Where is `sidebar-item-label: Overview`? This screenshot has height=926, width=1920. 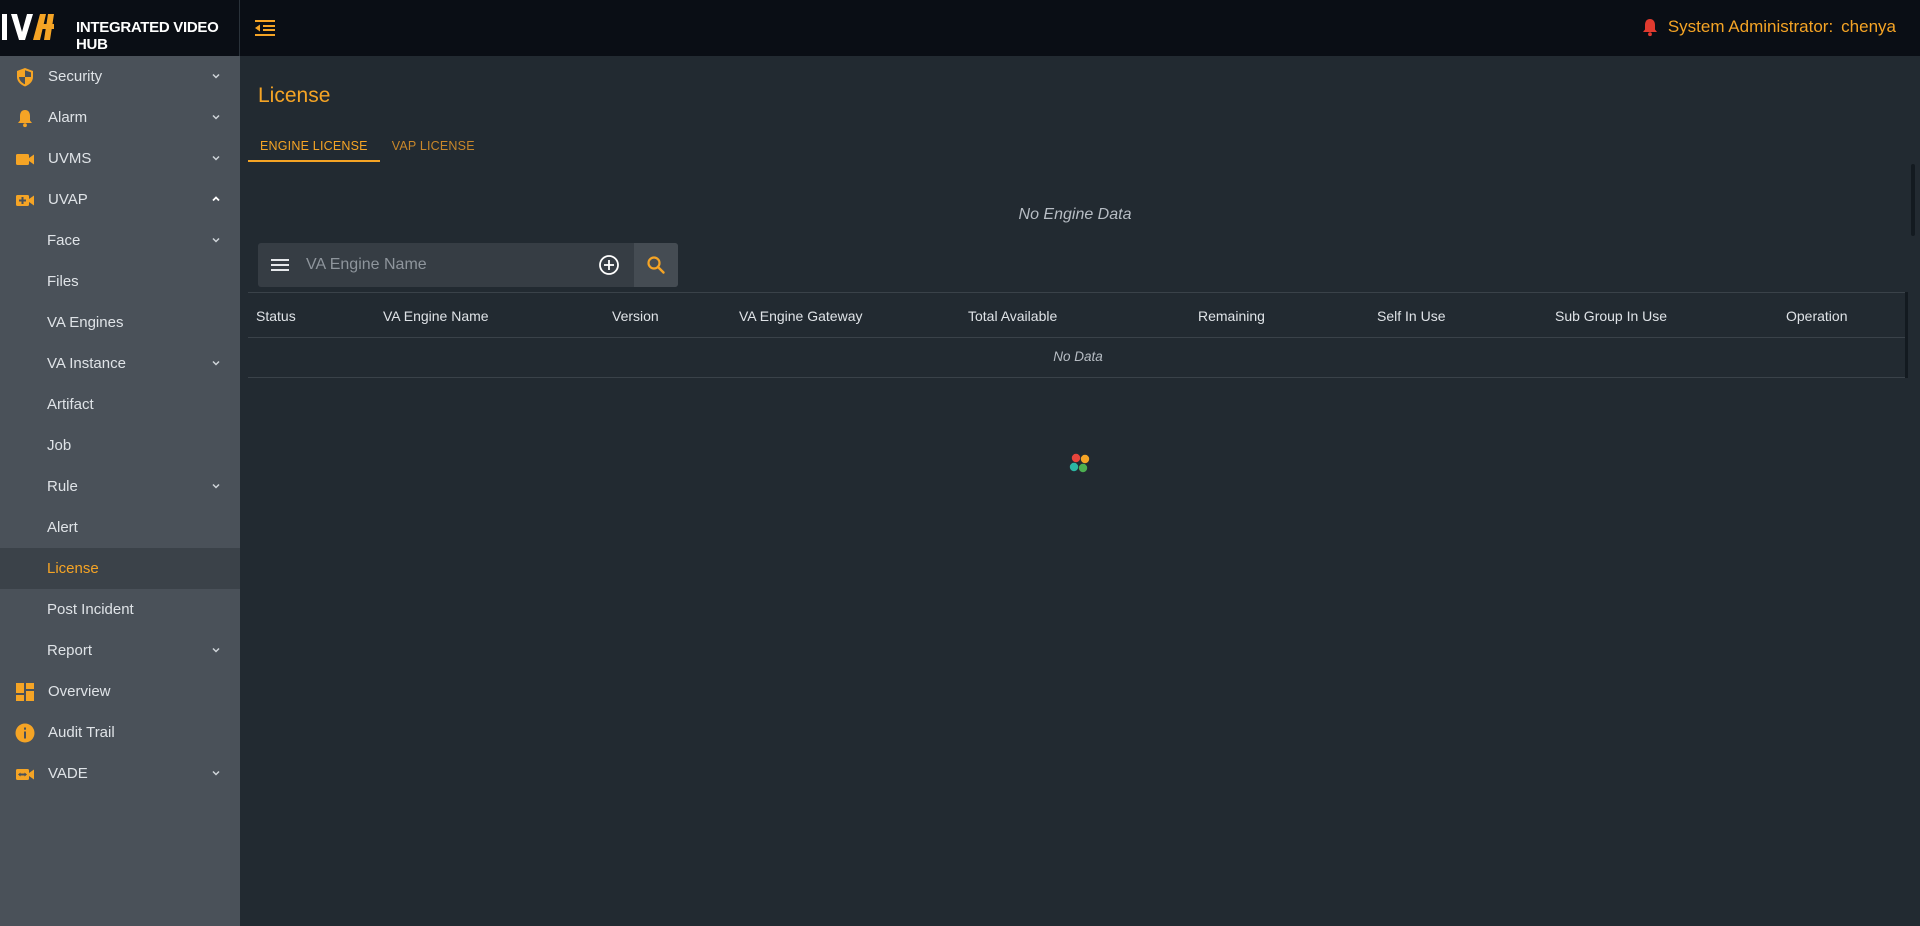 sidebar-item-label: Overview is located at coordinates (79, 691).